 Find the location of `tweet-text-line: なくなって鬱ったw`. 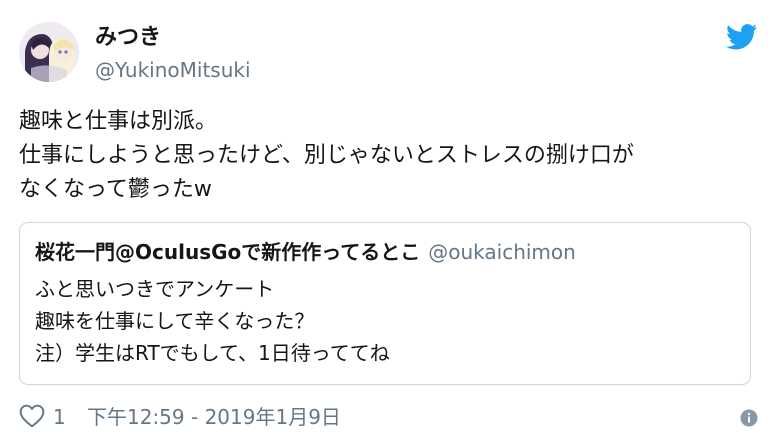

tweet-text-line: なくなって鬱ったw is located at coordinates (115, 189).